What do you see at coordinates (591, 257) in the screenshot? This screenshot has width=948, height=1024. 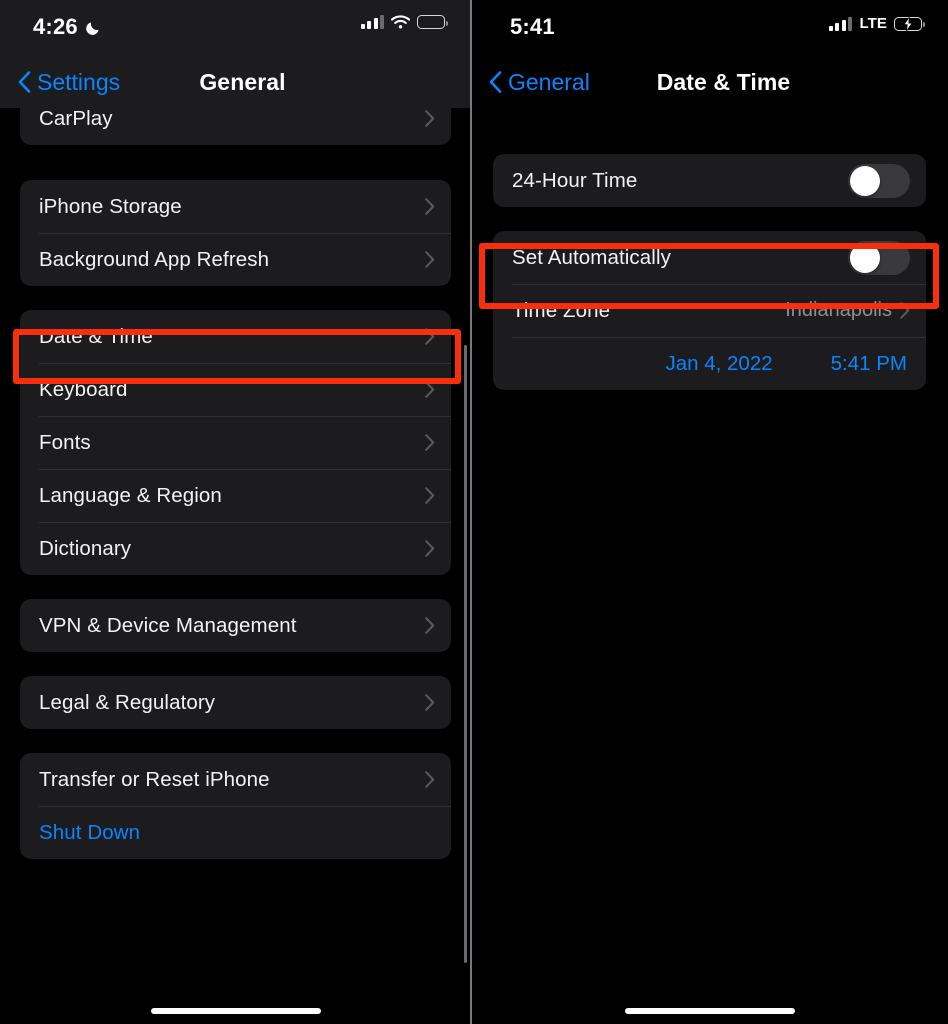 I see `row-label: Set Automatically` at bounding box center [591, 257].